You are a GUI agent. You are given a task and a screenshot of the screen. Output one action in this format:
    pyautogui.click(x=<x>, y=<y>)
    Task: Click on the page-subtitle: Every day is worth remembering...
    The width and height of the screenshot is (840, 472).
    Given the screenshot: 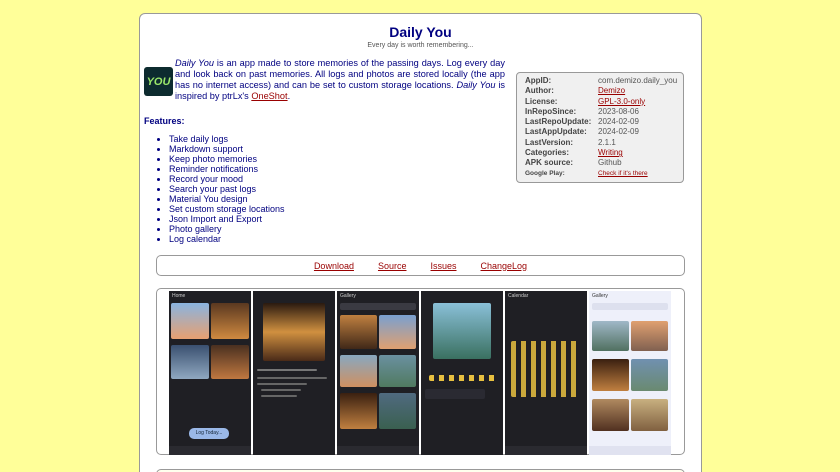 What is the action you would take?
    pyautogui.click(x=420, y=45)
    